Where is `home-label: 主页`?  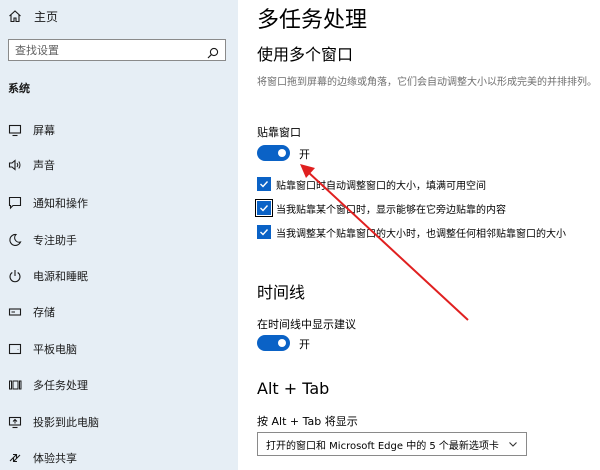 home-label: 主页 is located at coordinates (46, 16).